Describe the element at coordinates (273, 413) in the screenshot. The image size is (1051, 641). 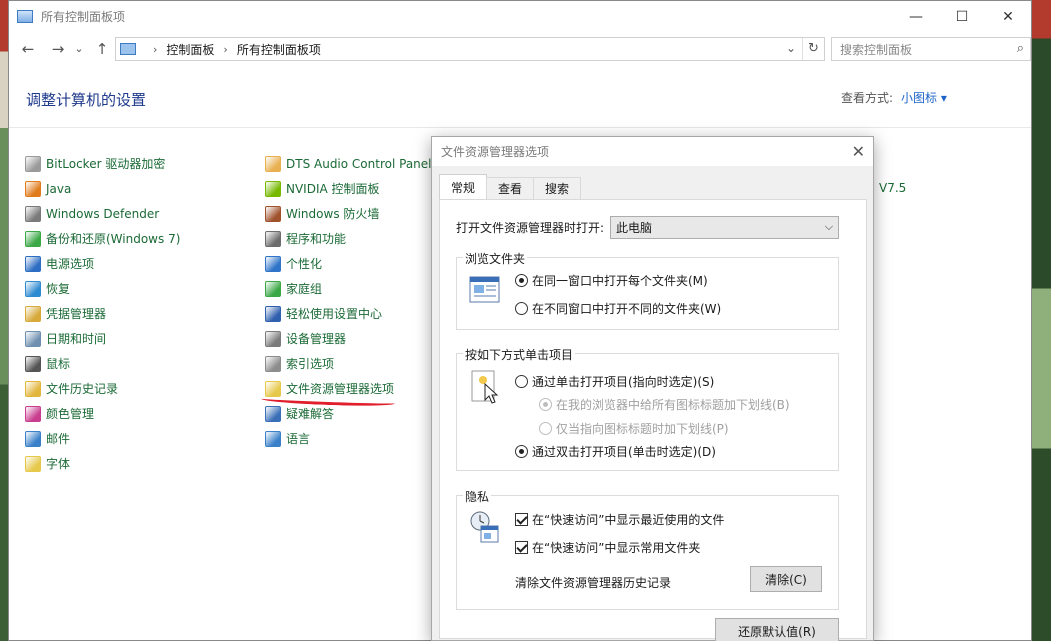
I see `troubleshoot-icon` at that location.